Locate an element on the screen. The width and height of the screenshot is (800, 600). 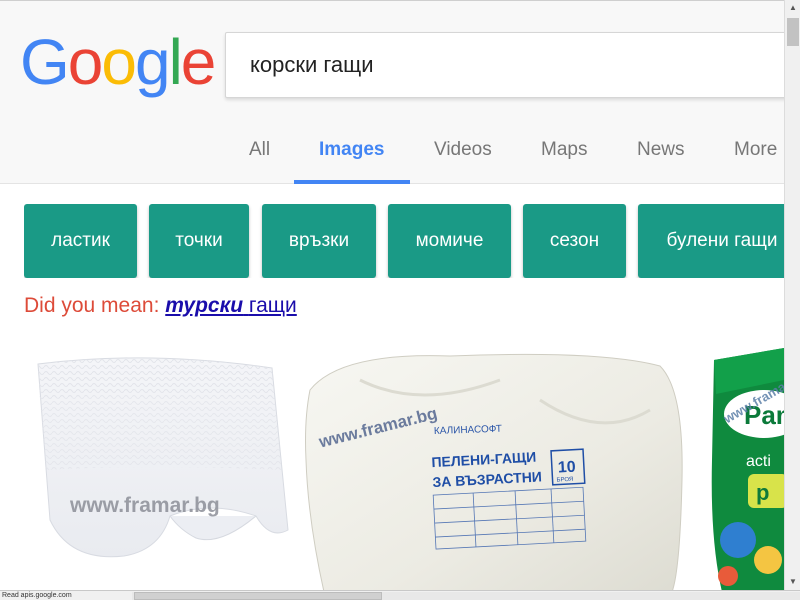
image-result-3: Pam www.framar.bg acti p is located at coordinates (746, 466).